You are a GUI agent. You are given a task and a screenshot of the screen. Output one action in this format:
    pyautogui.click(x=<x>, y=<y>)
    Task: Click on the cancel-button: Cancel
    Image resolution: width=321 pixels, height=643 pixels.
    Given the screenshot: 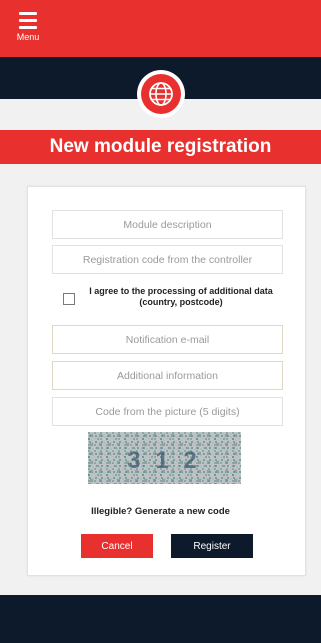 What is the action you would take?
    pyautogui.click(x=117, y=546)
    